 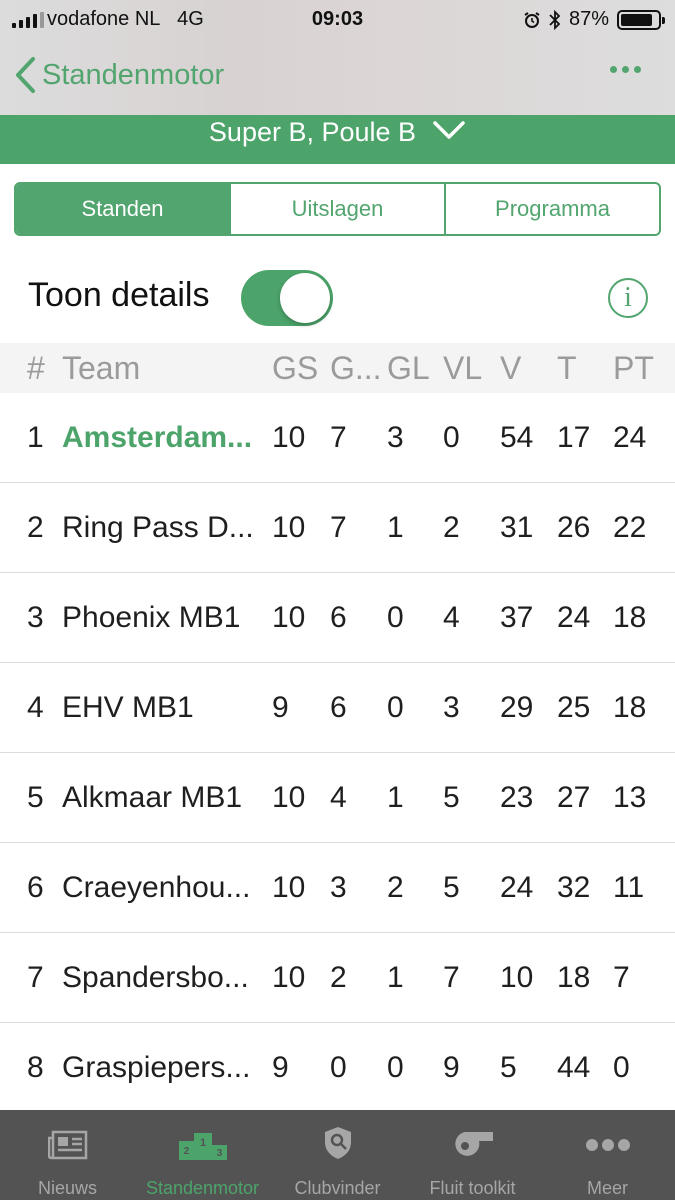 I want to click on row-gl: 2, so click(x=395, y=887).